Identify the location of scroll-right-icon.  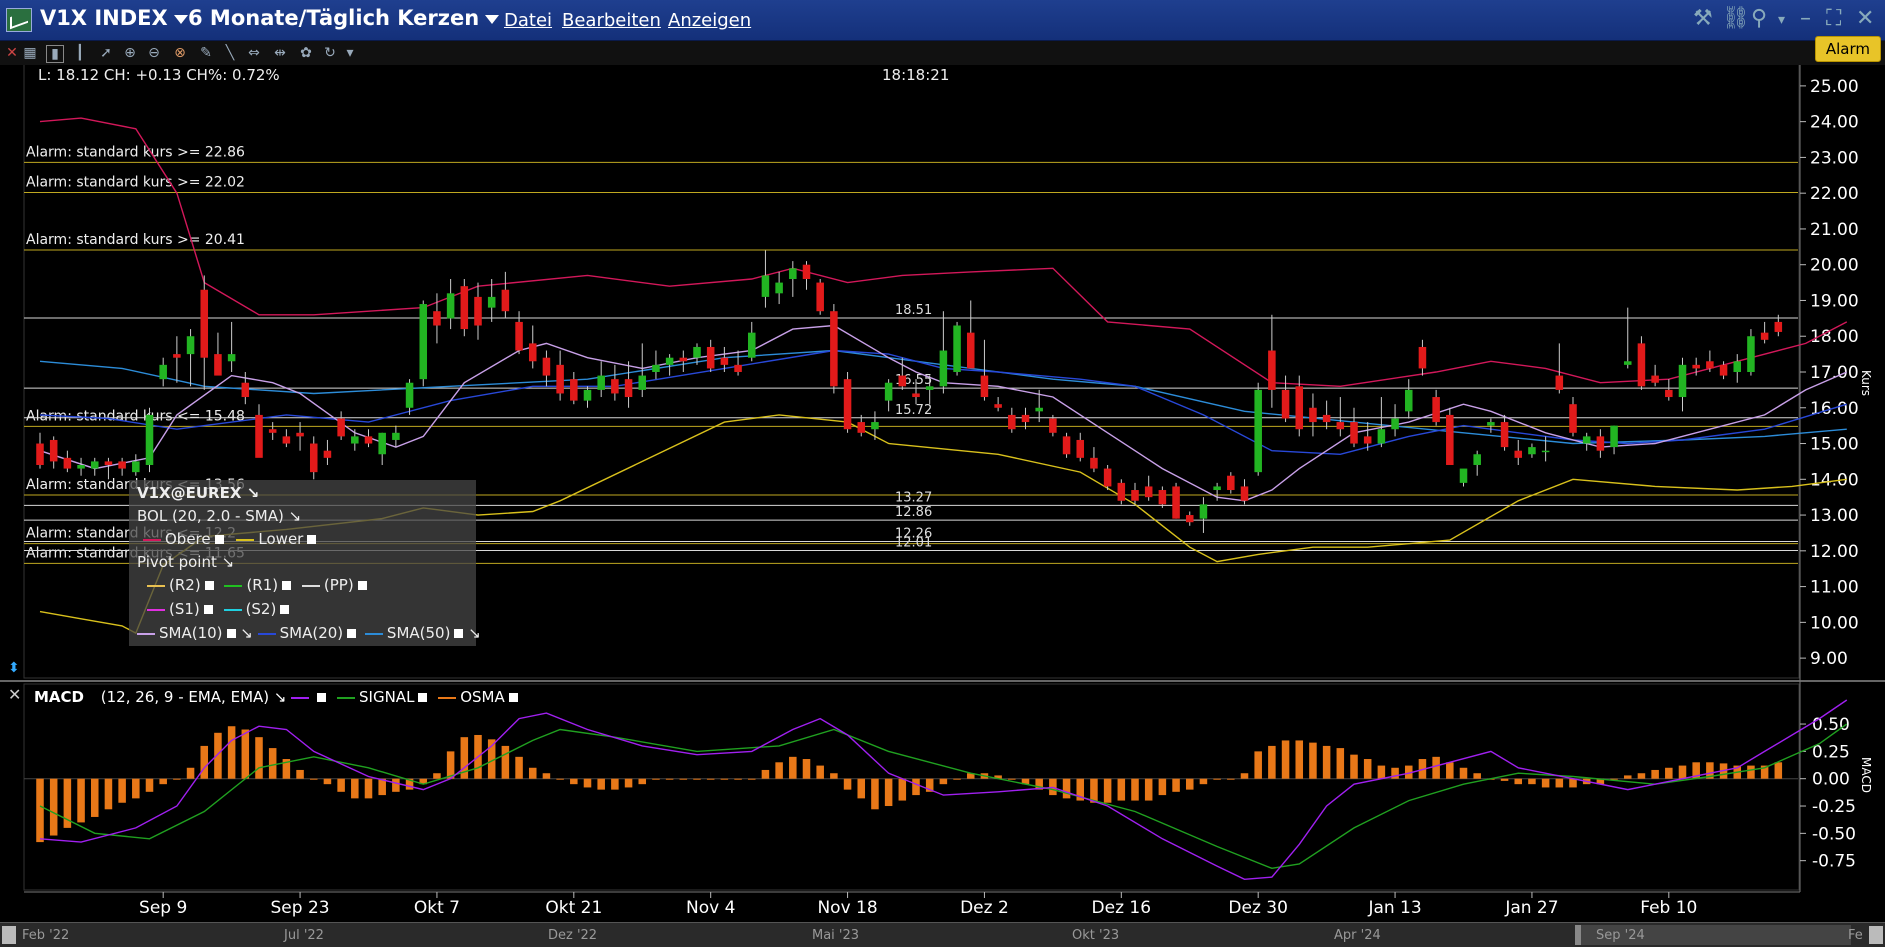
(1876, 935).